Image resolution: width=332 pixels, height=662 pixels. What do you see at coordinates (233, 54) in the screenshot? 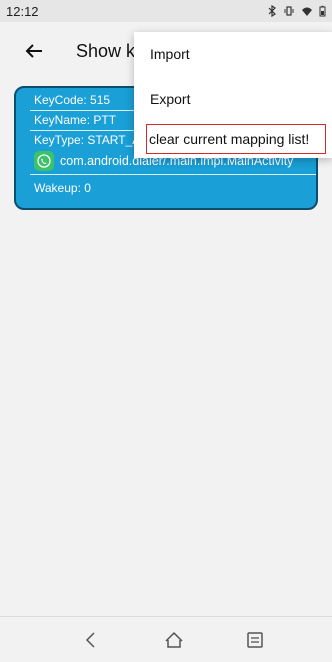
I see `menu-item-import: Import` at bounding box center [233, 54].